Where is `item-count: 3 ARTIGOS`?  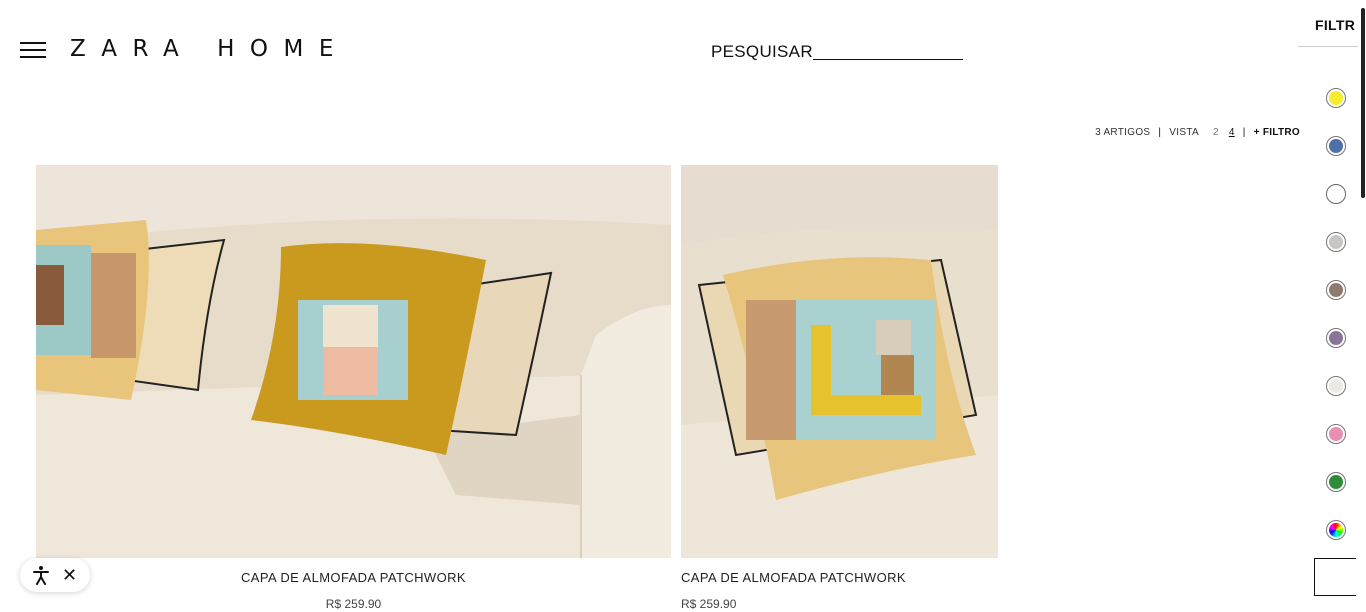
item-count: 3 ARTIGOS is located at coordinates (1123, 132).